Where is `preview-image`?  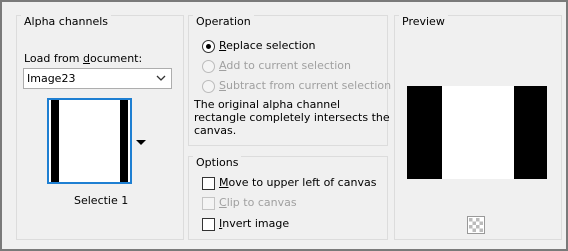
preview-image is located at coordinates (477, 132).